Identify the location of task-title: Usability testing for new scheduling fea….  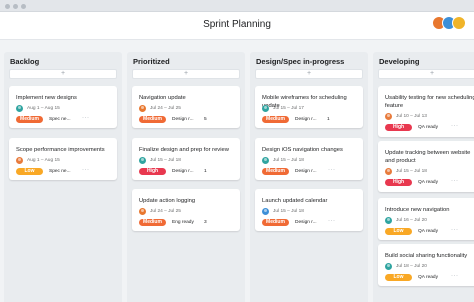
(429, 102).